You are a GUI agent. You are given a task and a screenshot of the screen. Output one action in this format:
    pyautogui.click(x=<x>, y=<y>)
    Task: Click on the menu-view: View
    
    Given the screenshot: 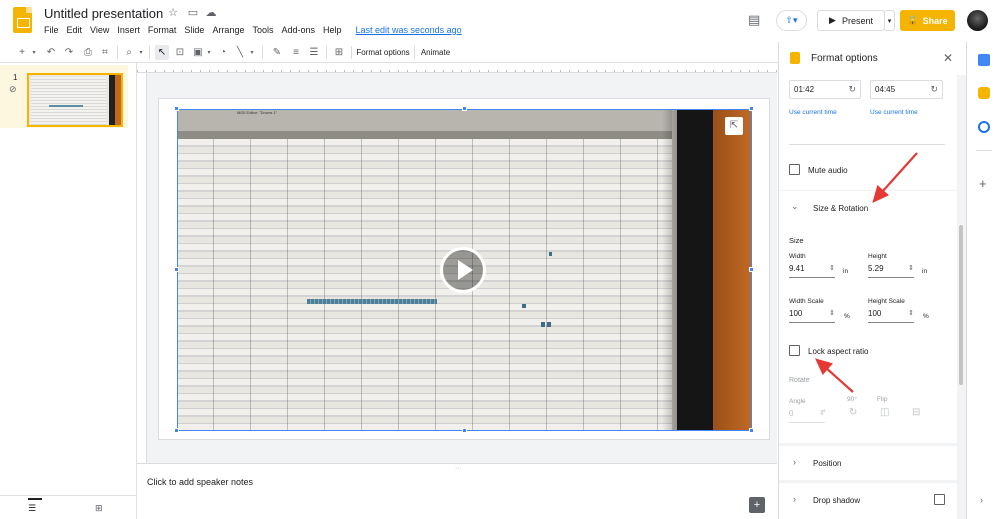 What is the action you would take?
    pyautogui.click(x=99, y=30)
    